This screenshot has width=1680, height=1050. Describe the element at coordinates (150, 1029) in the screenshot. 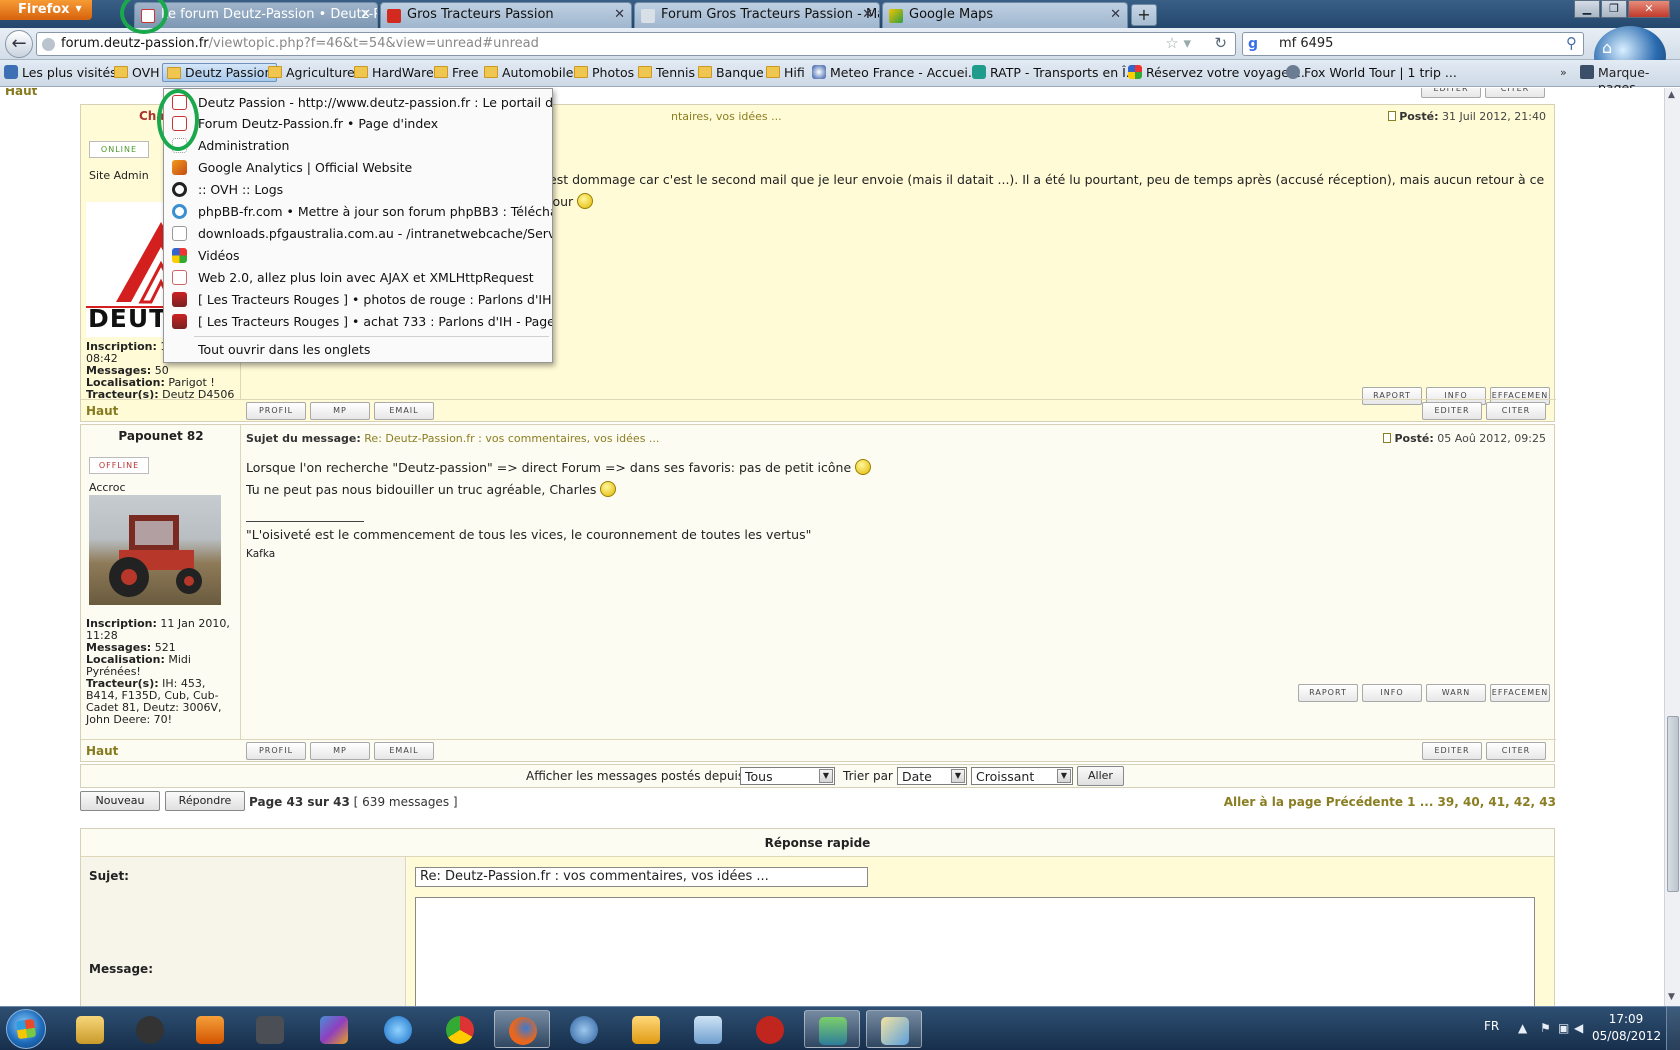

I see `taskbar-hp` at that location.